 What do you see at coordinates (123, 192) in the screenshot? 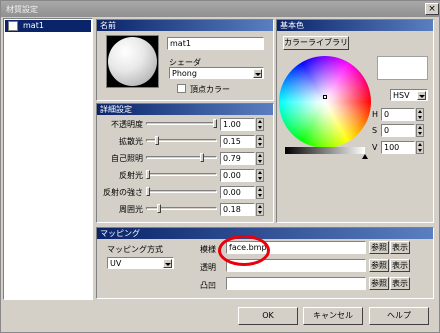
I see `reflection-power-label: 反射の強さ` at bounding box center [123, 192].